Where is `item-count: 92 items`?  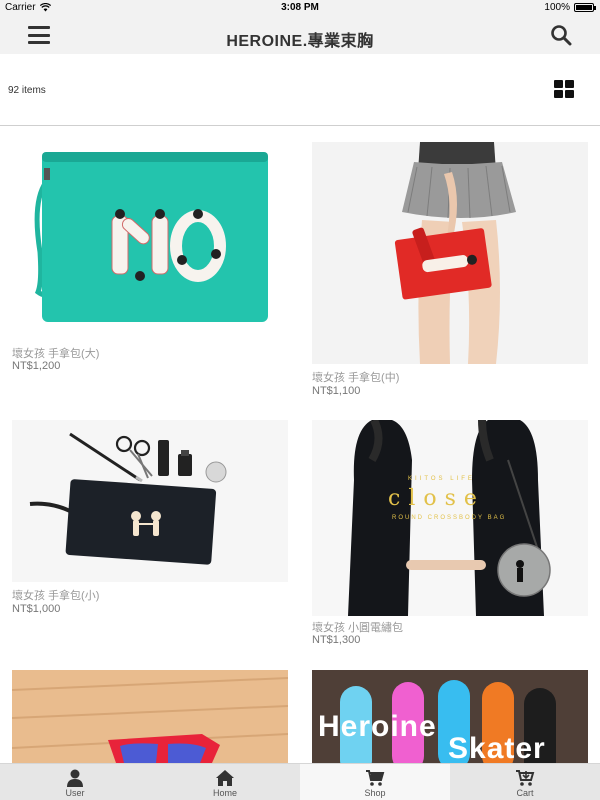
item-count: 92 items is located at coordinates (27, 90).